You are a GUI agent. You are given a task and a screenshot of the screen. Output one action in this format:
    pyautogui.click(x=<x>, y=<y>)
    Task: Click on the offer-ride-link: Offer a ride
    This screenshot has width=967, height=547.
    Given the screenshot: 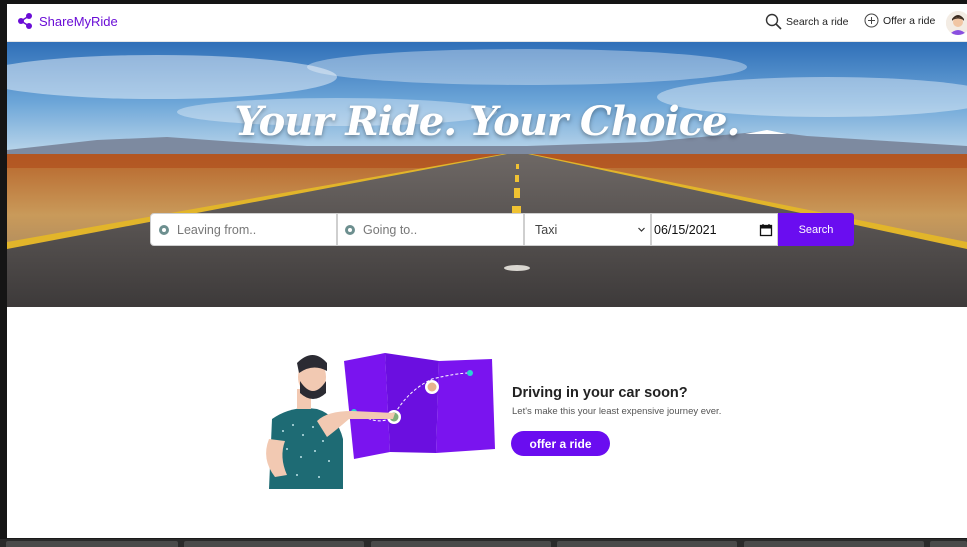 What is the action you would take?
    pyautogui.click(x=899, y=20)
    